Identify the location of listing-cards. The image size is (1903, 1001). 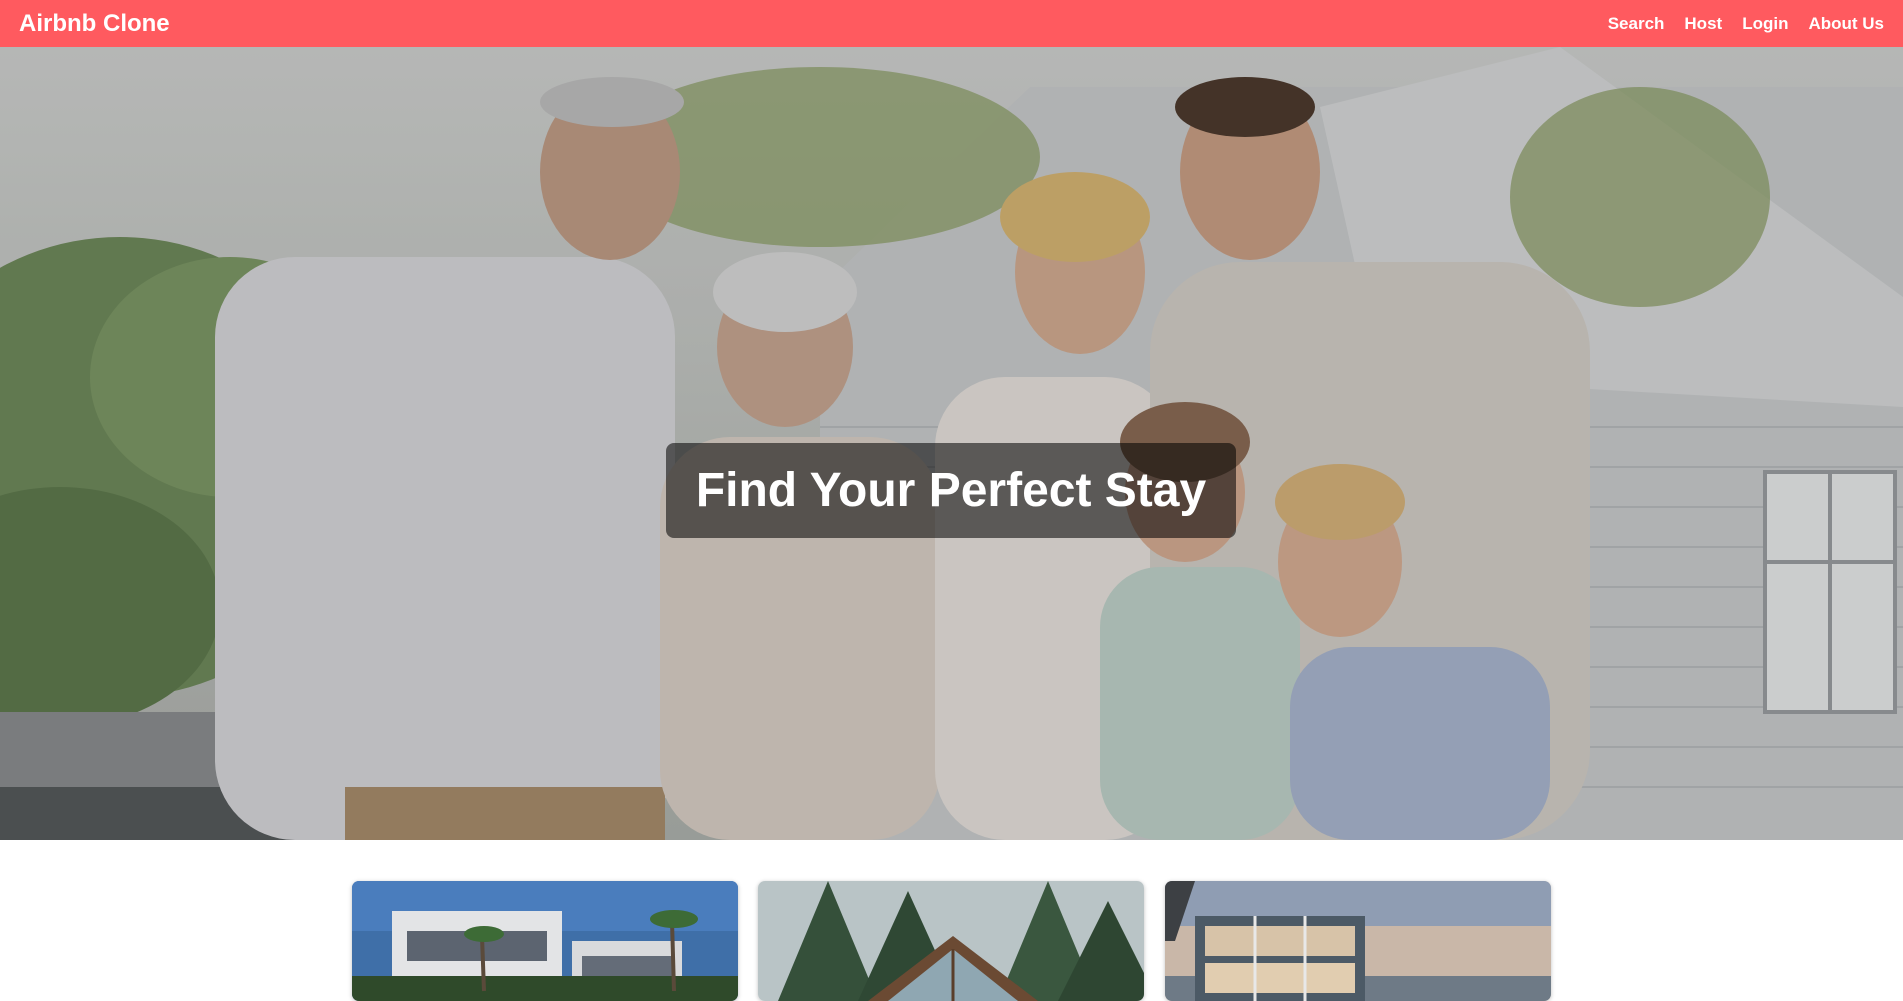
(951, 941).